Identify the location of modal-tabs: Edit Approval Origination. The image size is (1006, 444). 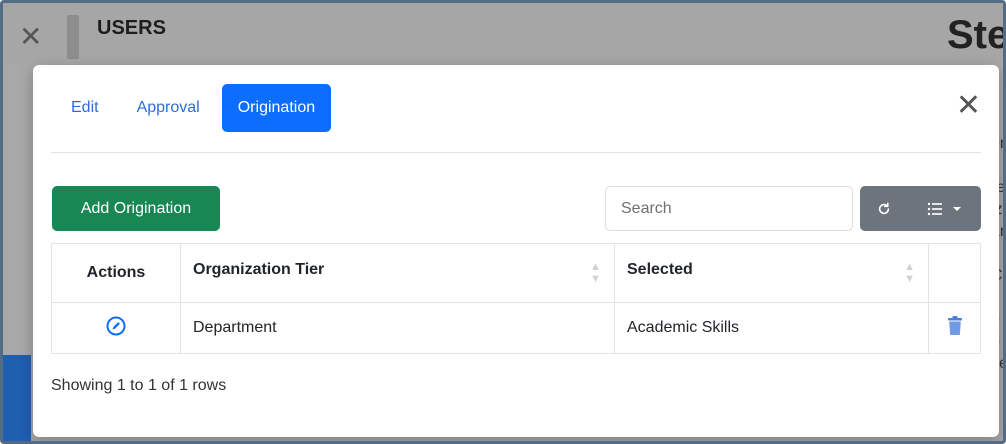
(193, 108).